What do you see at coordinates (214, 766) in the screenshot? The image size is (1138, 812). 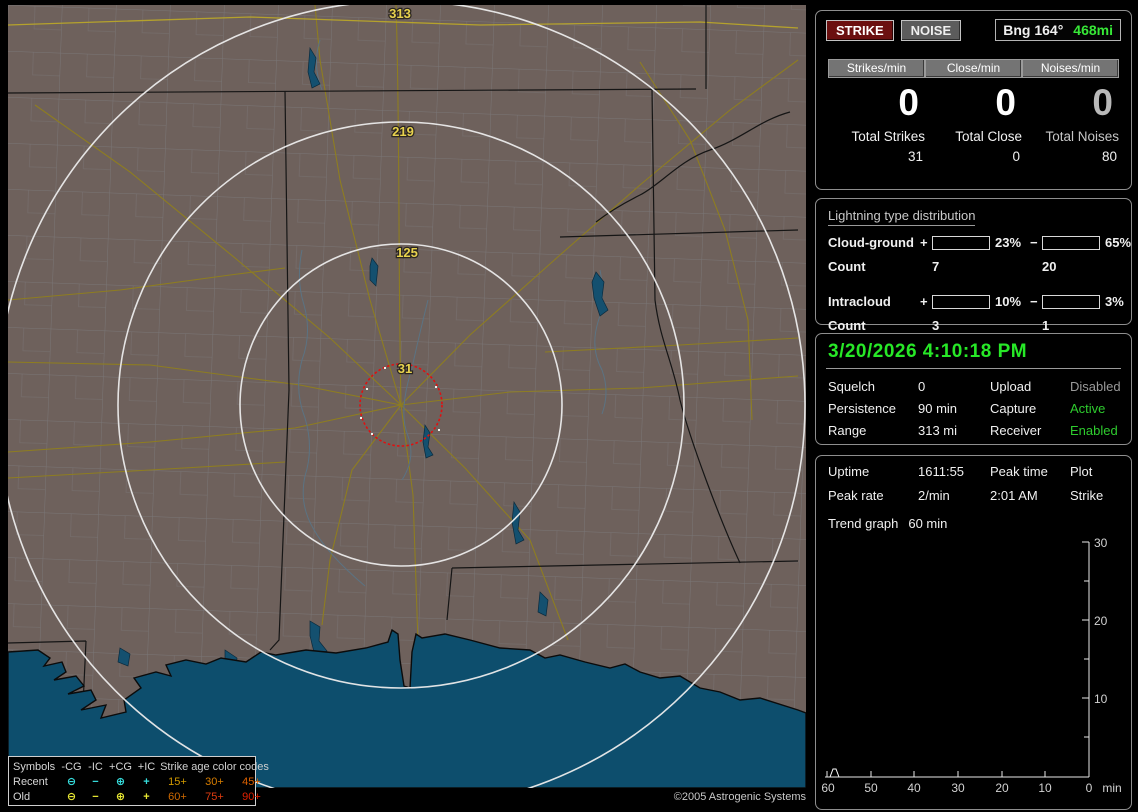 I see `legend-age-title: Strike age color codes` at bounding box center [214, 766].